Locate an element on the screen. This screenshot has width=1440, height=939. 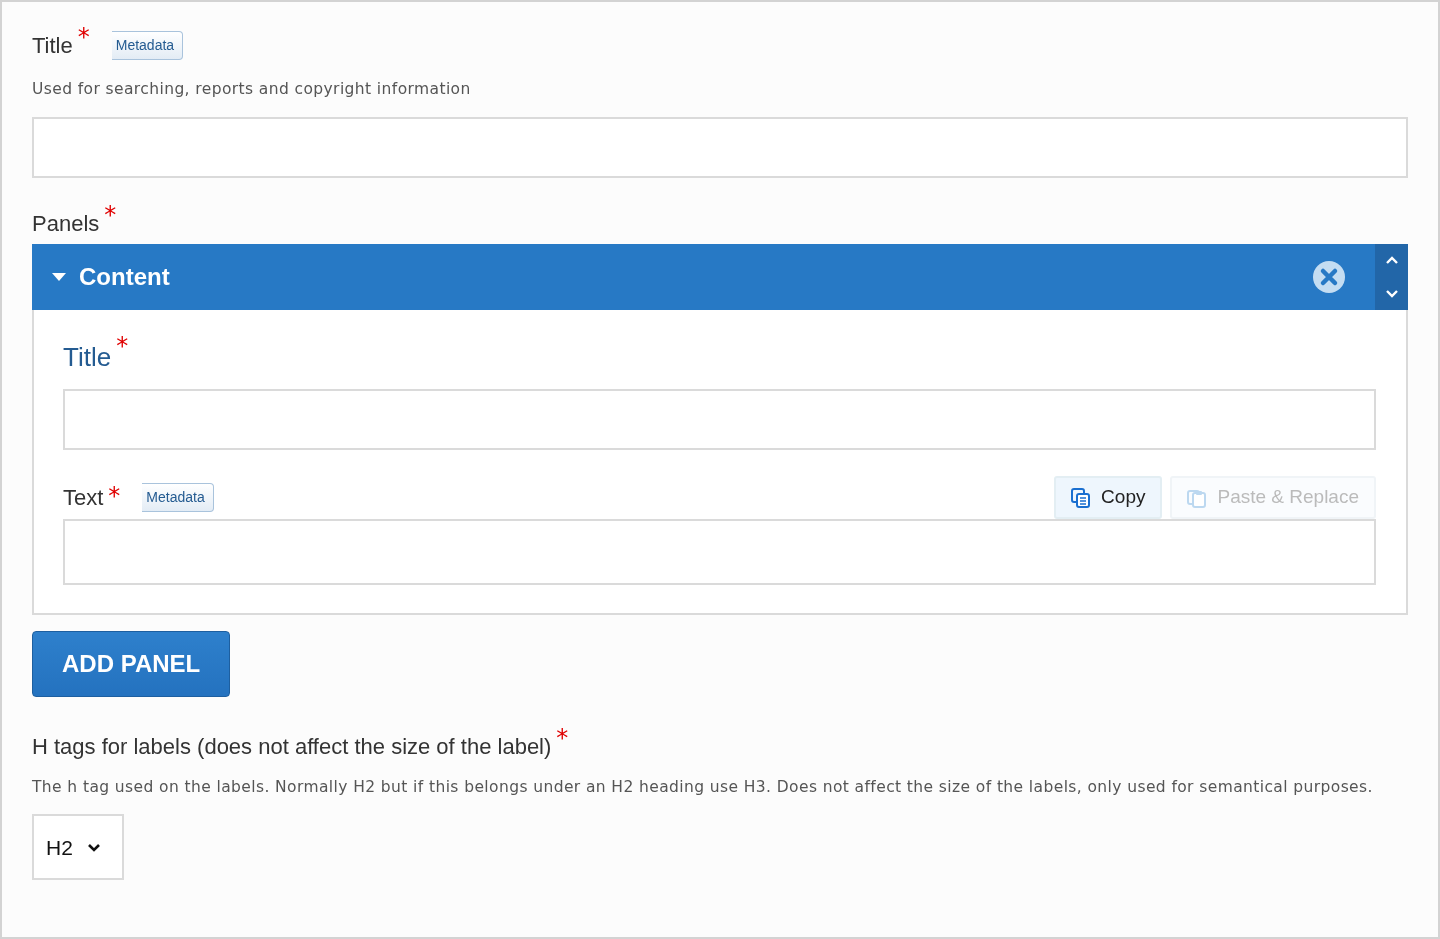
field-label: H tags for labels (does not affect the size of the label) is located at coordinates (292, 746).